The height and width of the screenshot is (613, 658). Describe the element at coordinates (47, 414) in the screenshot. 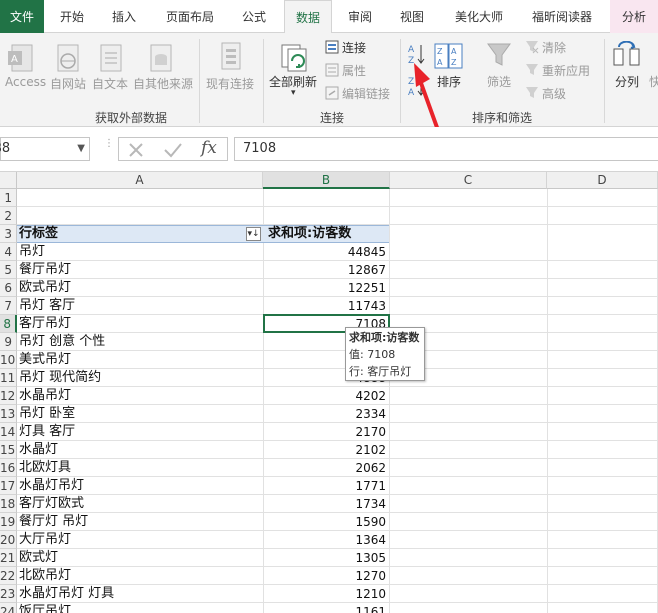

I see `row-label-cell: 吊灯 卧室` at that location.